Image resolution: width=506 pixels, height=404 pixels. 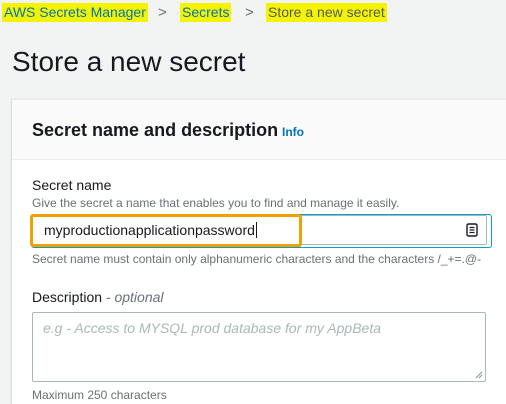 I want to click on info-link: Info, so click(x=293, y=132).